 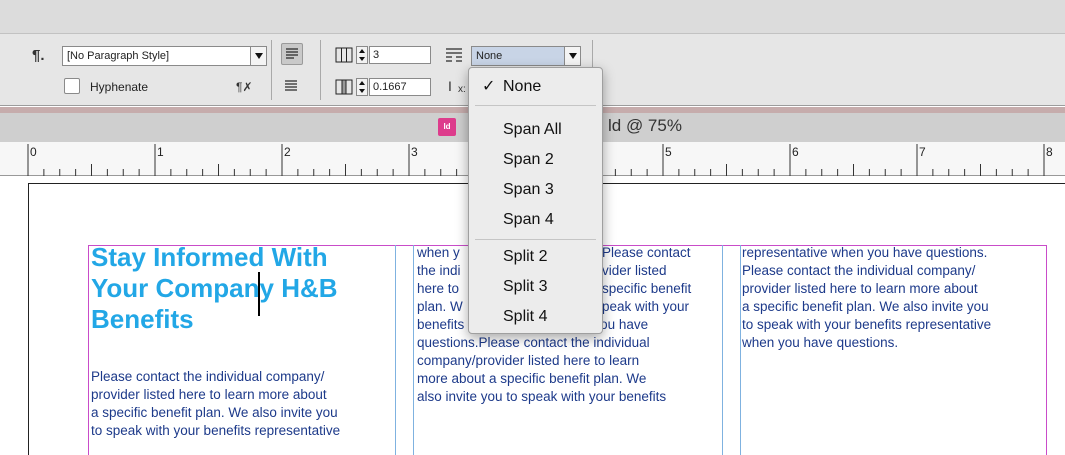 I want to click on menu-item-span-2: Span 2, so click(x=535, y=160).